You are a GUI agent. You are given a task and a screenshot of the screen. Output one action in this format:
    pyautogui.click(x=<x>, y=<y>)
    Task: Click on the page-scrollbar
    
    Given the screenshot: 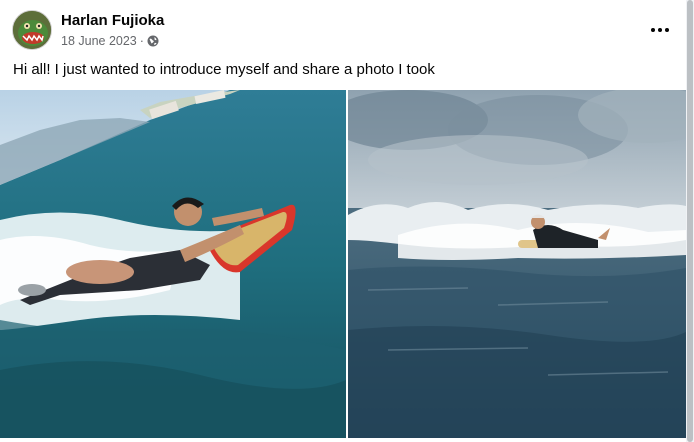 What is the action you would take?
    pyautogui.click(x=690, y=221)
    